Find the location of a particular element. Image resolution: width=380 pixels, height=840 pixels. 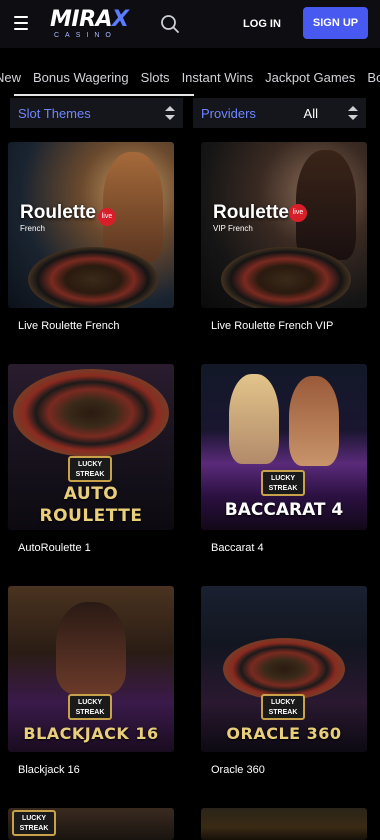

game-card: LUCKY STREAK ORACLE 360 Oracle 360 is located at coordinates (284, 681).